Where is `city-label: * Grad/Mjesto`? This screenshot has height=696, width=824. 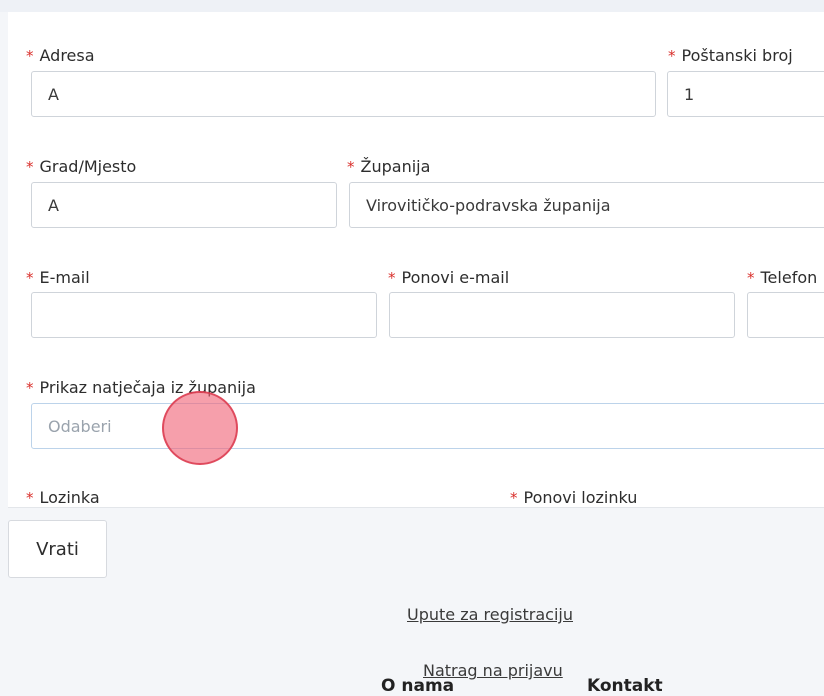
city-label: * Grad/Mjesto is located at coordinates (81, 166).